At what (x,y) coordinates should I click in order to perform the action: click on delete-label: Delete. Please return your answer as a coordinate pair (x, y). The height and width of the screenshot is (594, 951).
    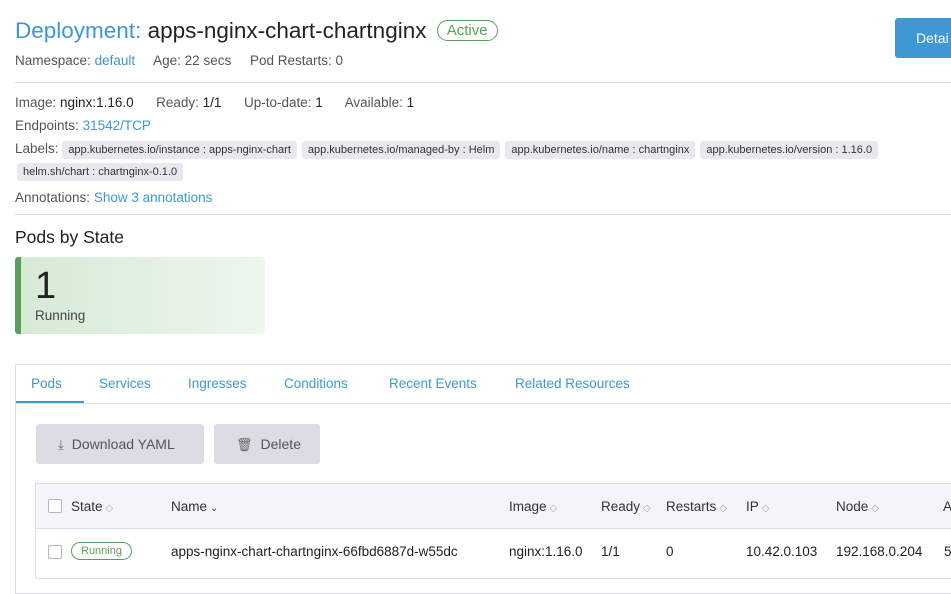
    Looking at the image, I should click on (280, 444).